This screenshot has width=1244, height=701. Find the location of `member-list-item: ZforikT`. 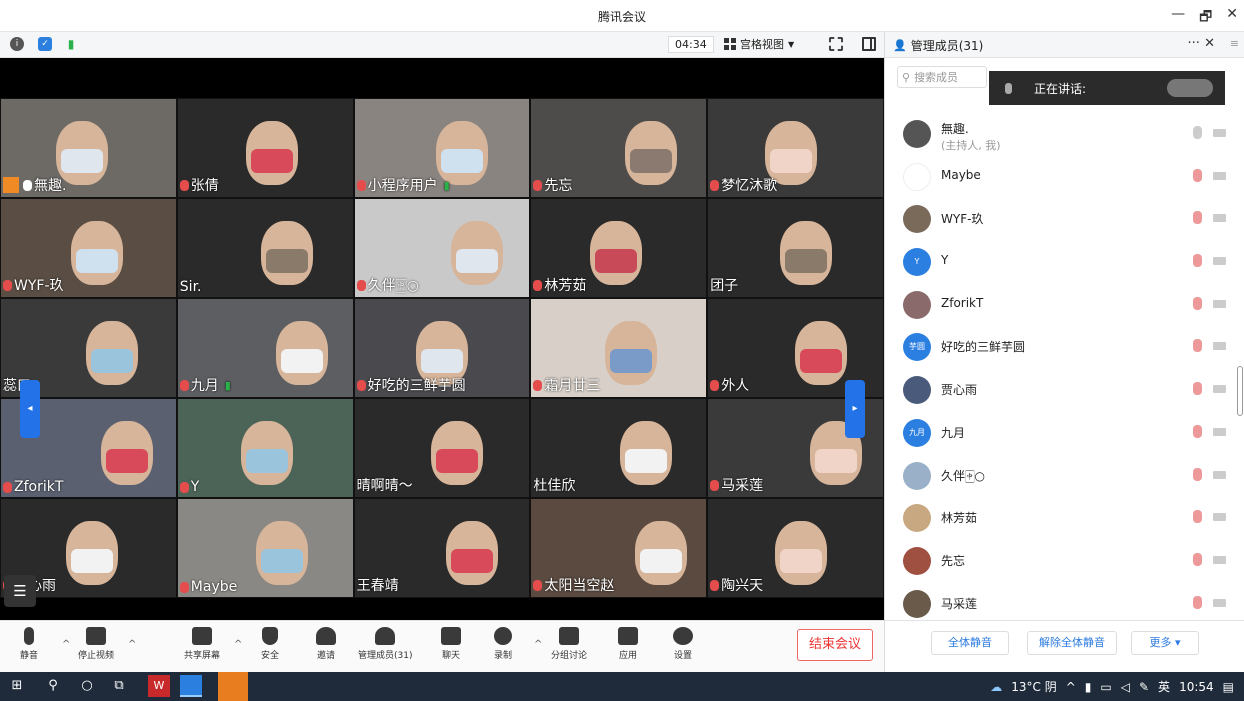

member-list-item: ZforikT is located at coordinates (1061, 304).